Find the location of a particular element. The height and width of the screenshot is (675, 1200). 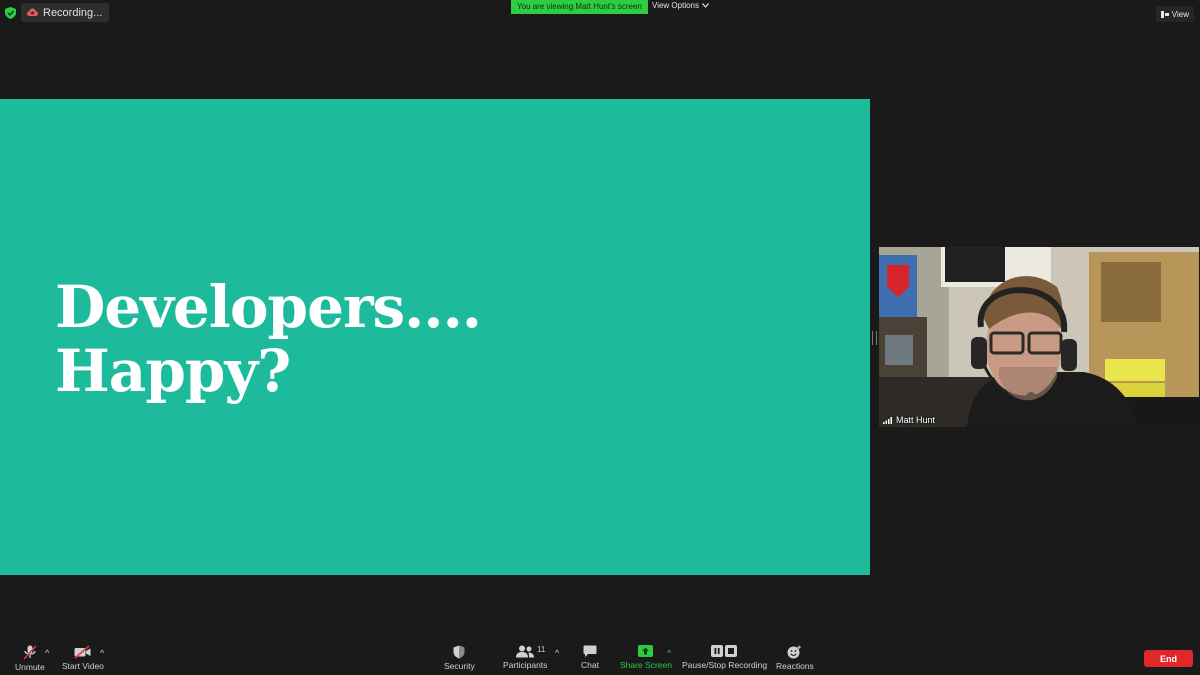

view-button: View is located at coordinates (1174, 14).